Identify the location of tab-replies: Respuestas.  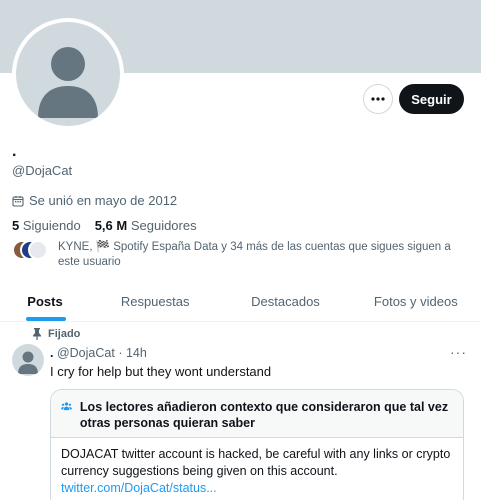
(155, 301).